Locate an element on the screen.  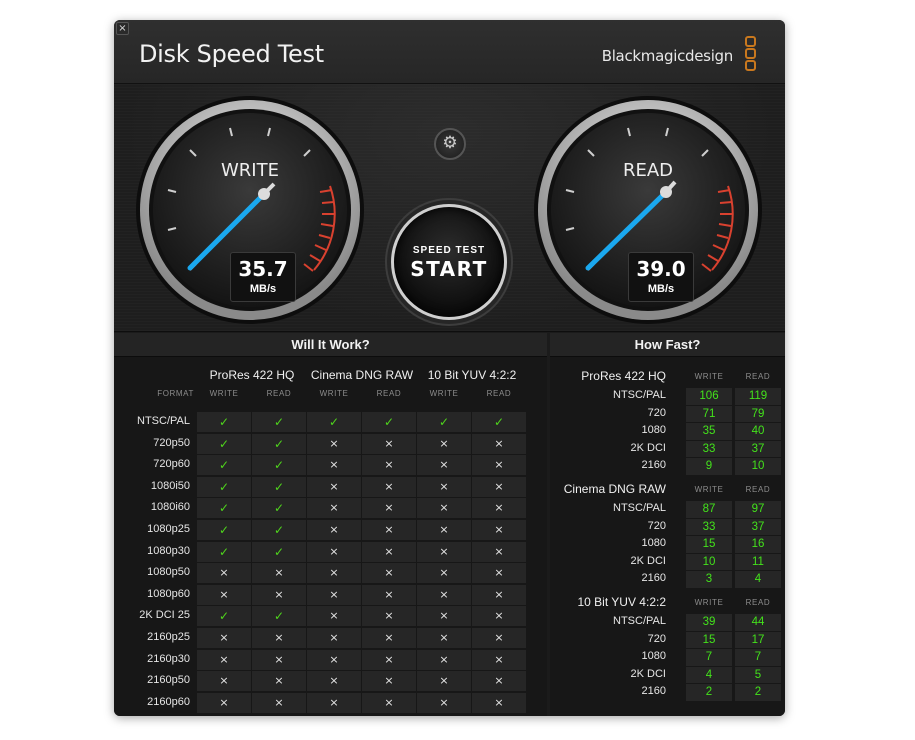
start-button-label: START is located at coordinates (449, 269).